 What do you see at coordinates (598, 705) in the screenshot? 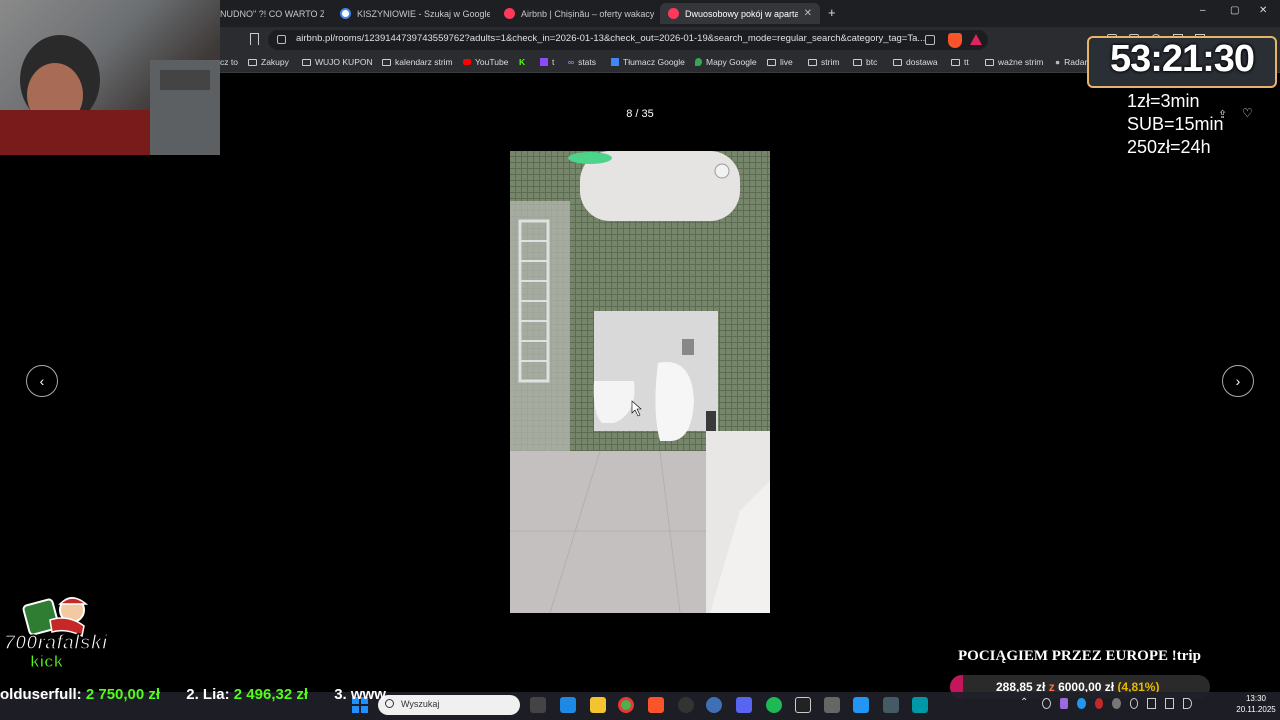
I see `file-explorer-icon` at bounding box center [598, 705].